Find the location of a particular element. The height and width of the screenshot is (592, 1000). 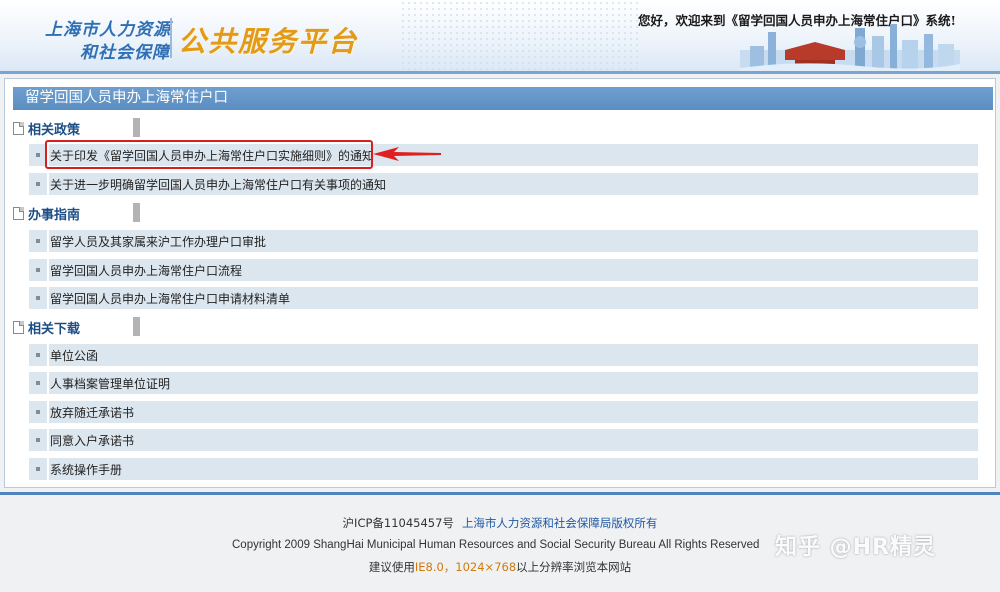

section-download-header: 相关下载 is located at coordinates (76, 327).